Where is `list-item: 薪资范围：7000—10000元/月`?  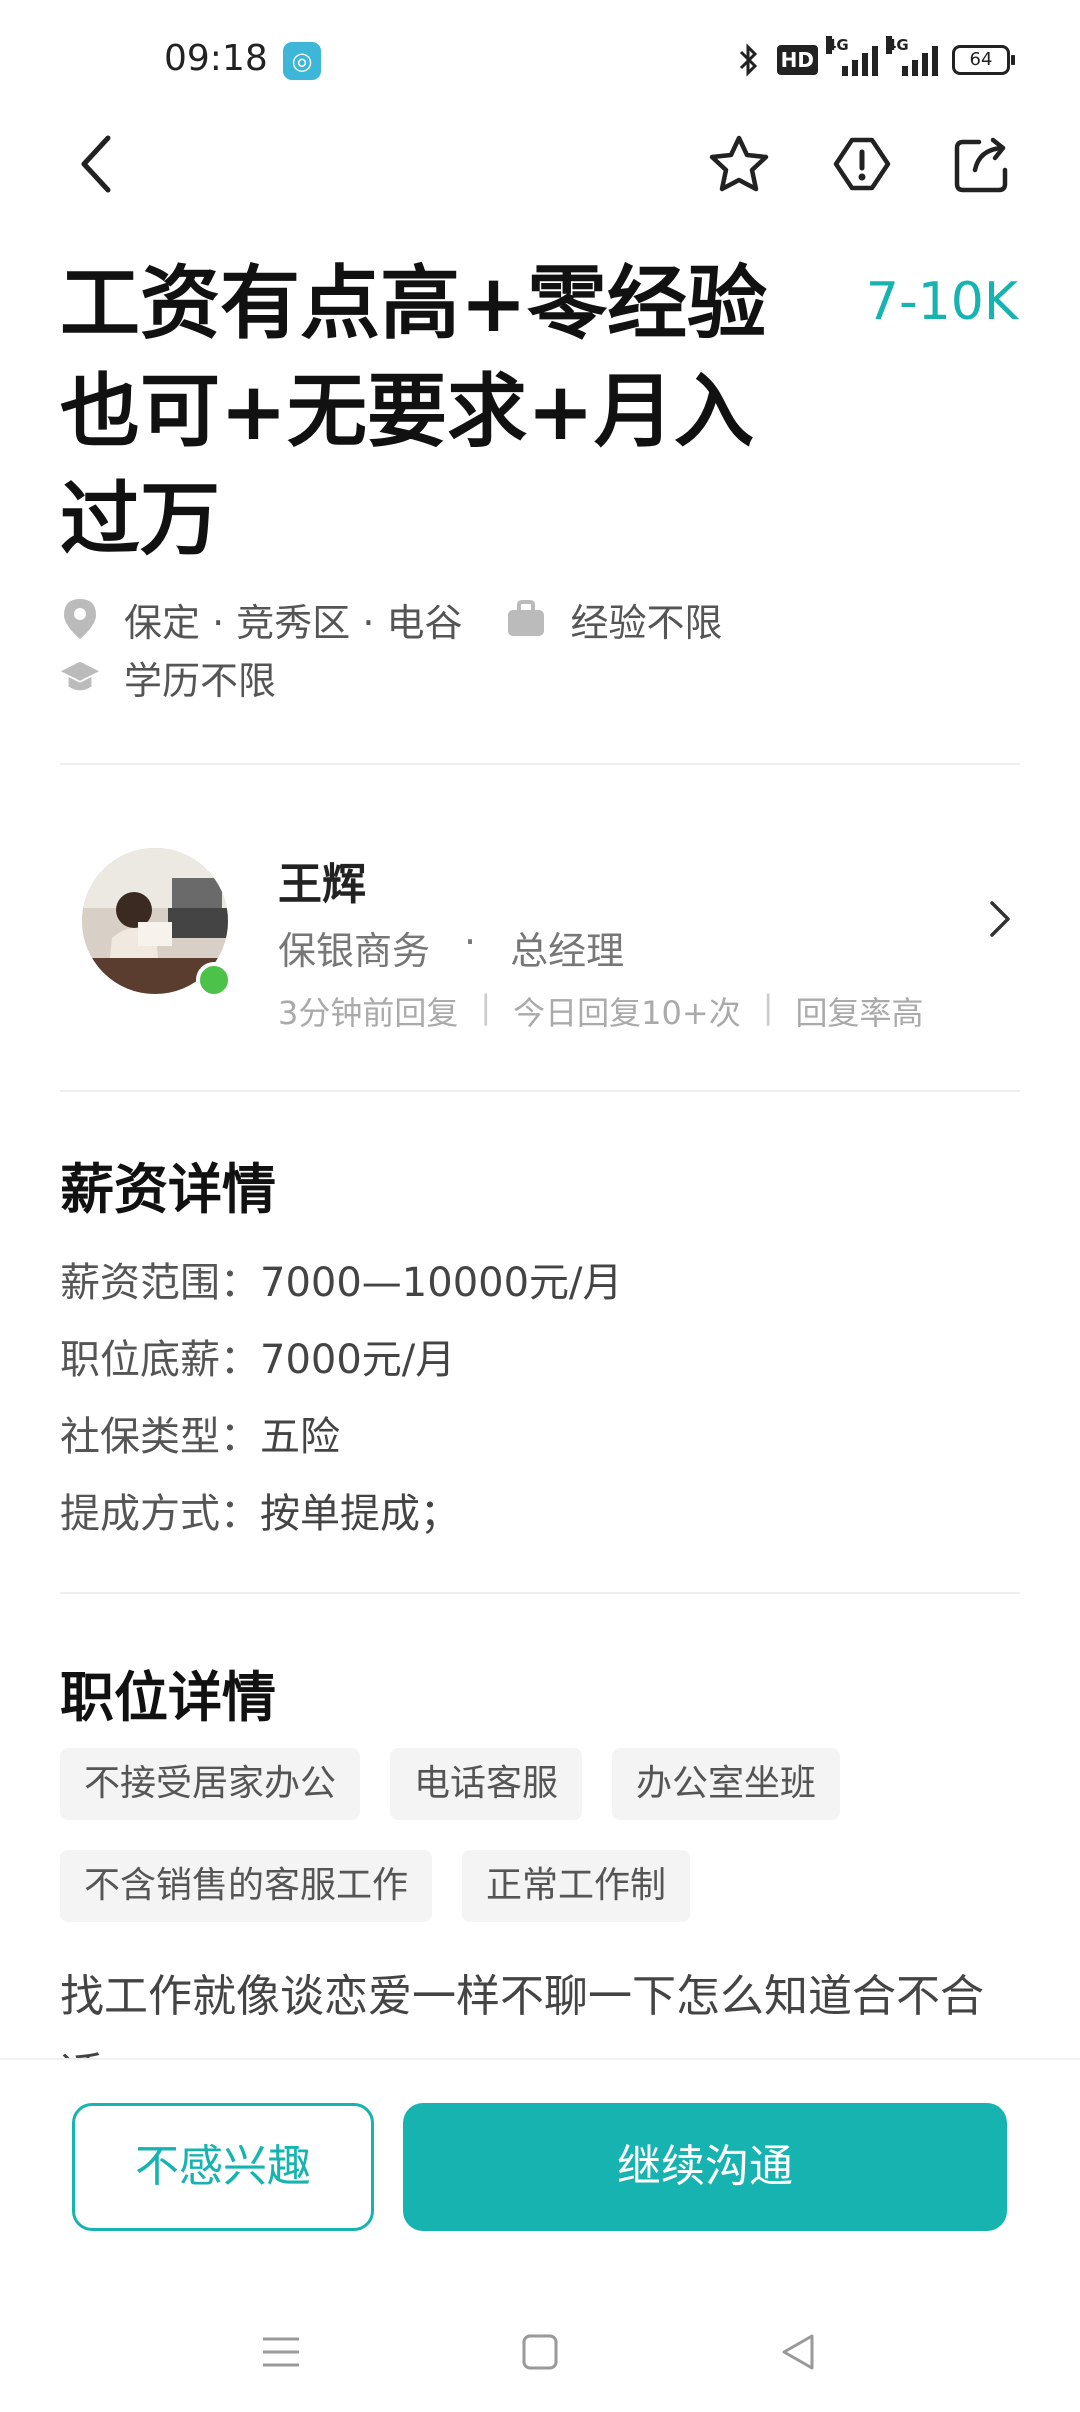
list-item: 薪资范围：7000—10000元/月 is located at coordinates (341, 1283).